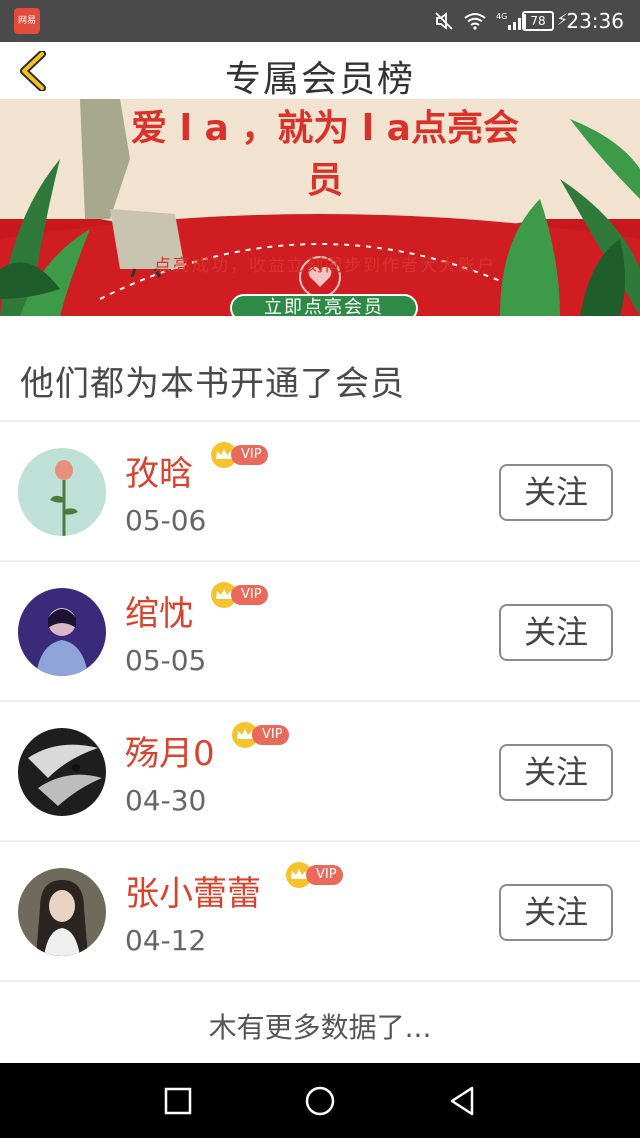 The width and height of the screenshot is (640, 1138). I want to click on status-time: 23:36, so click(595, 21).